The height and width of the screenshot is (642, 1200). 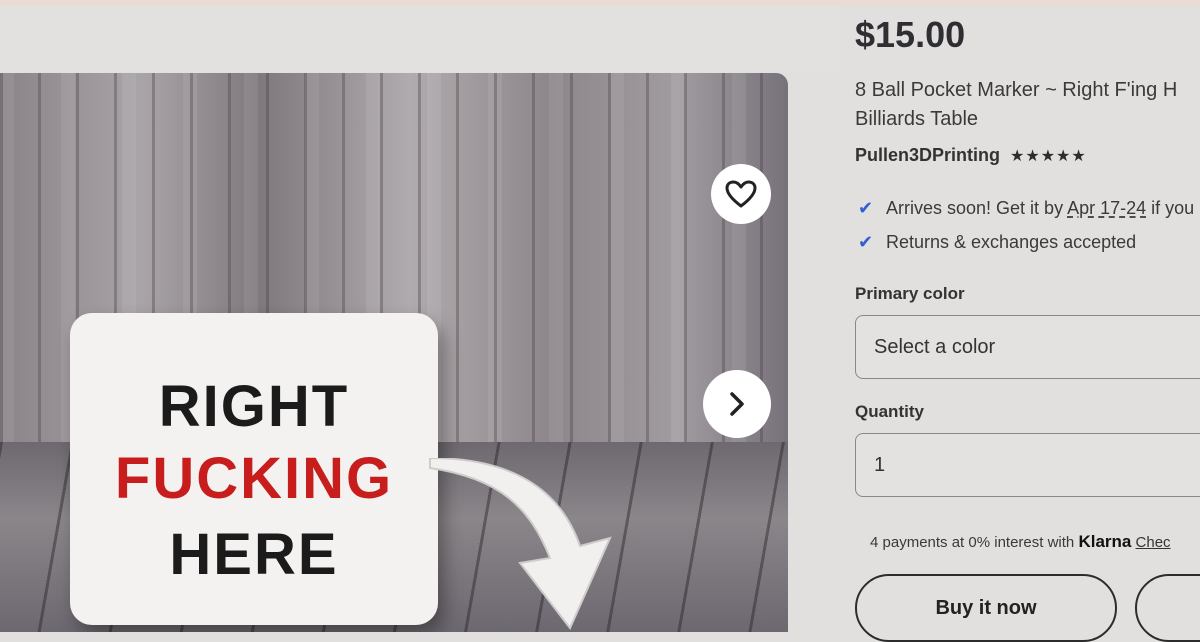 What do you see at coordinates (880, 464) in the screenshot?
I see `quantity-value: 1` at bounding box center [880, 464].